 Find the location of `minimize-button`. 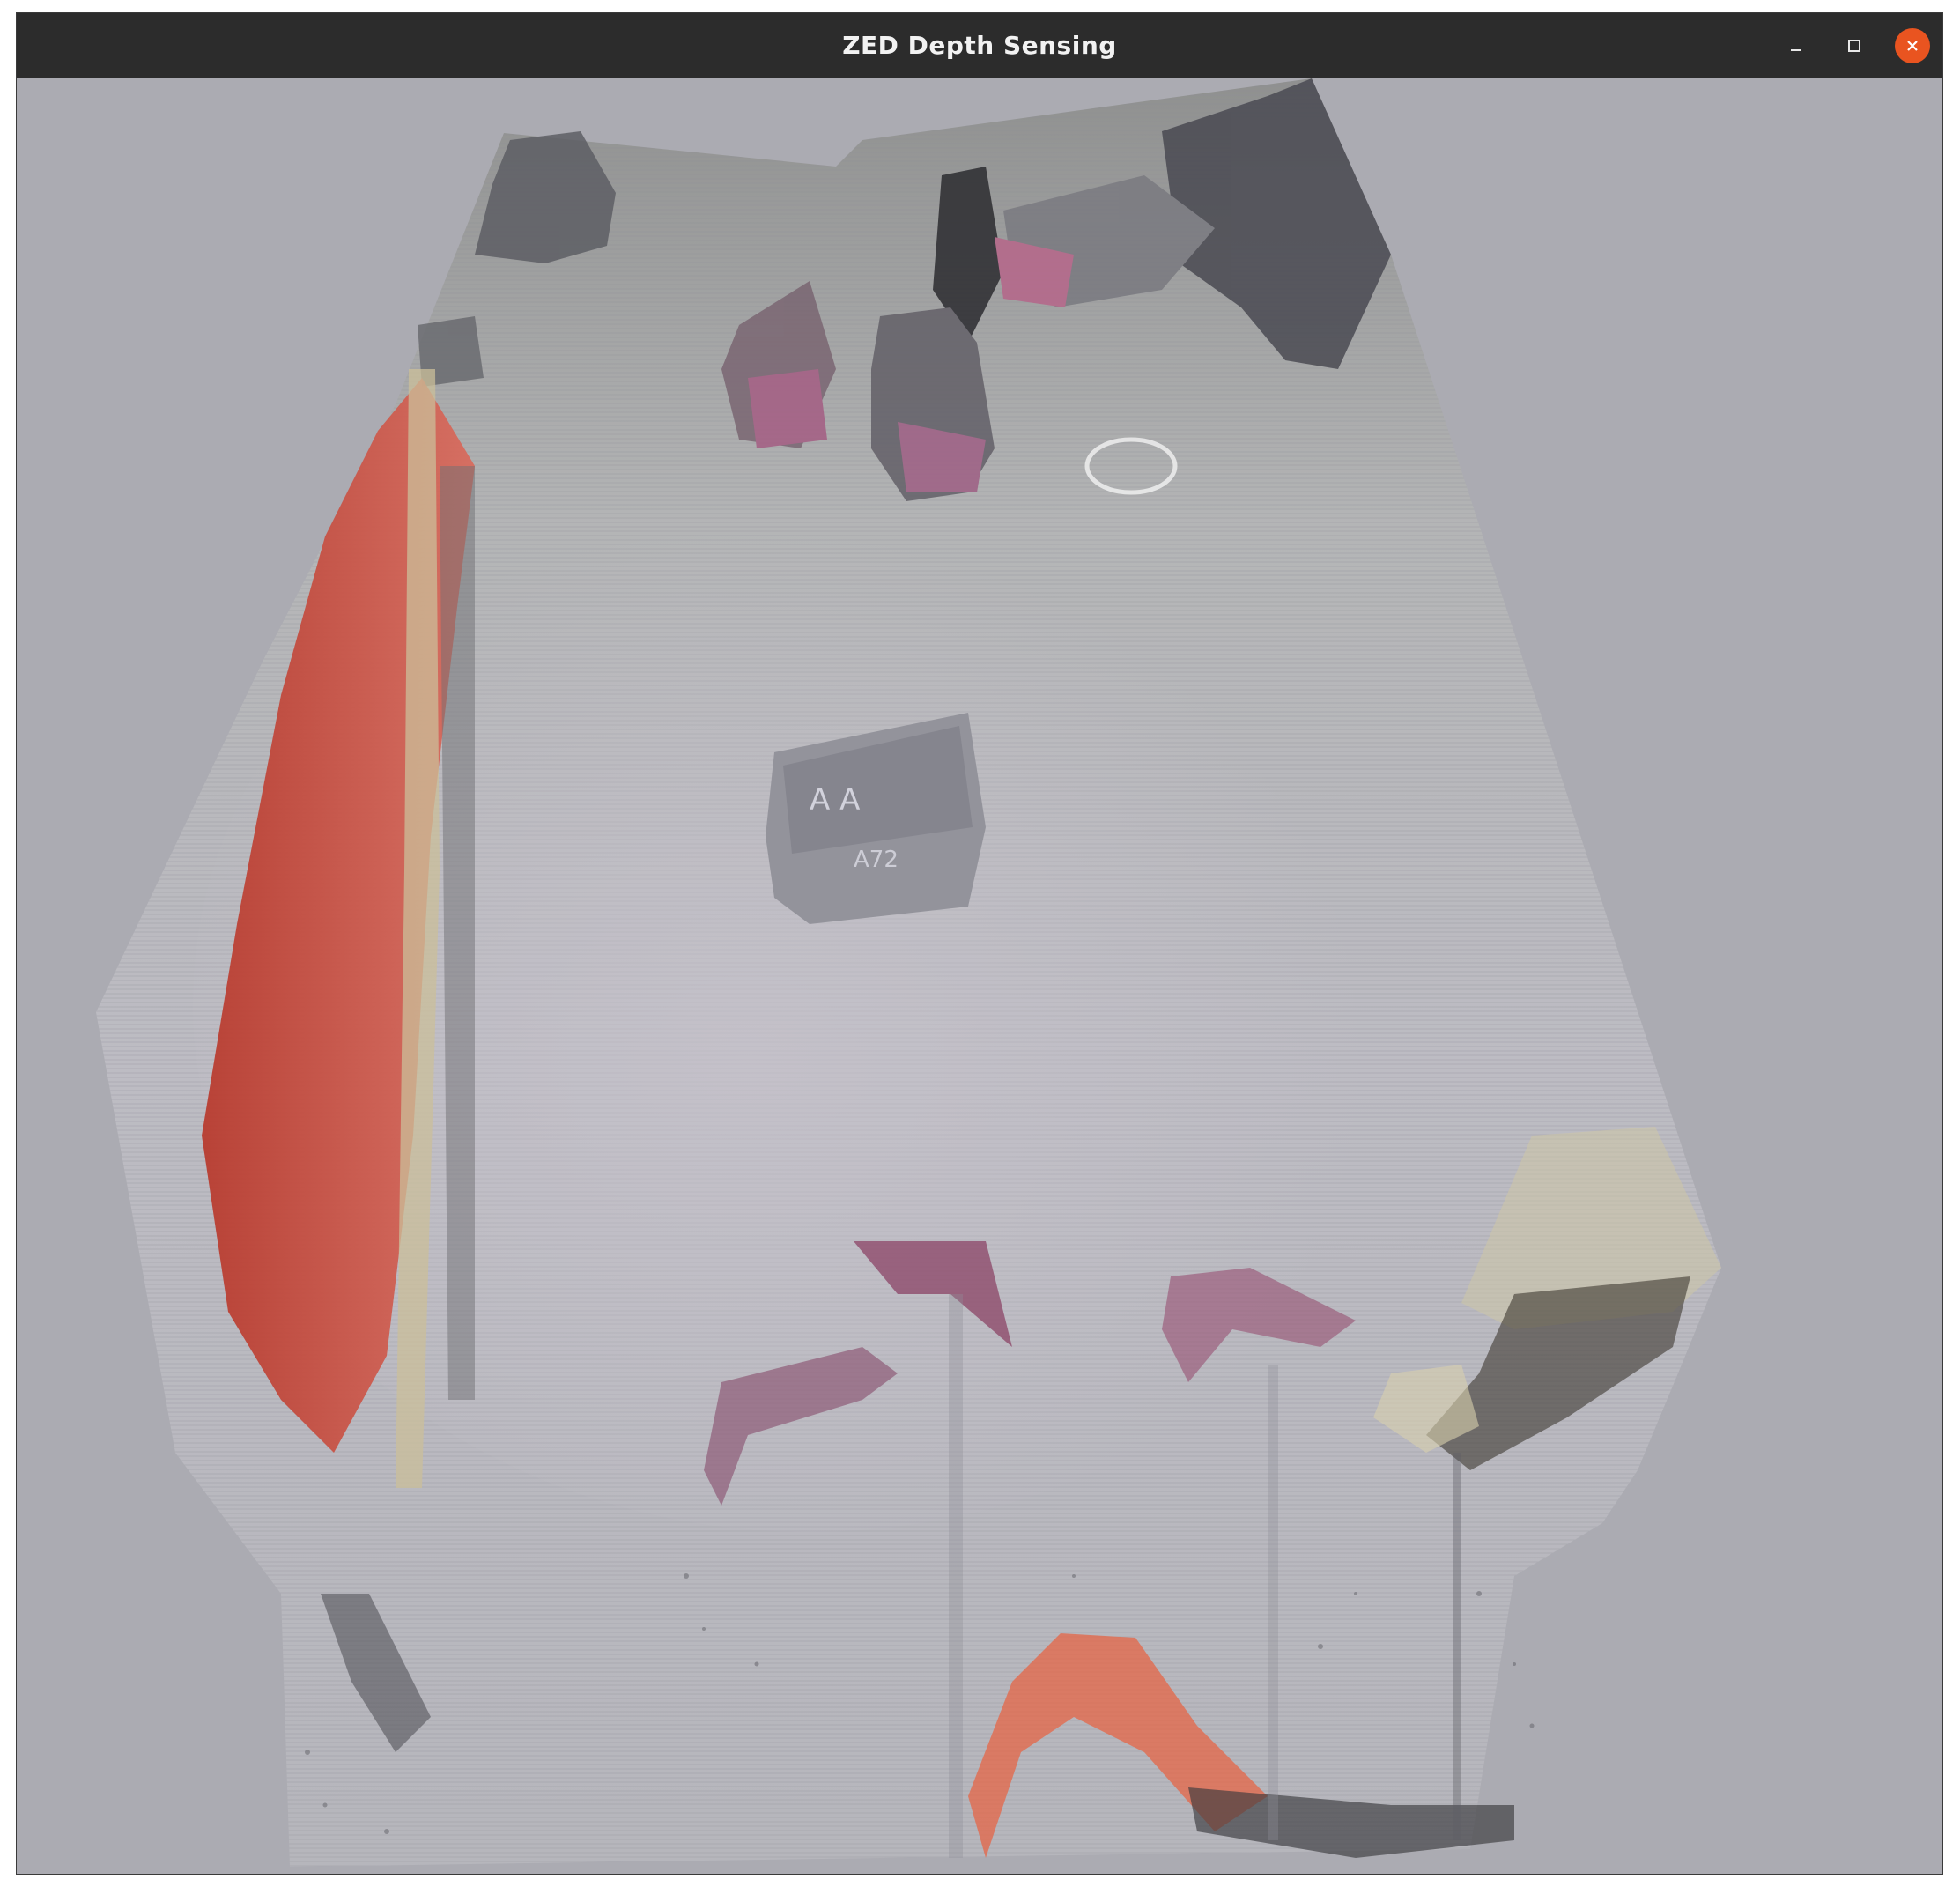

minimize-button is located at coordinates (1796, 45).